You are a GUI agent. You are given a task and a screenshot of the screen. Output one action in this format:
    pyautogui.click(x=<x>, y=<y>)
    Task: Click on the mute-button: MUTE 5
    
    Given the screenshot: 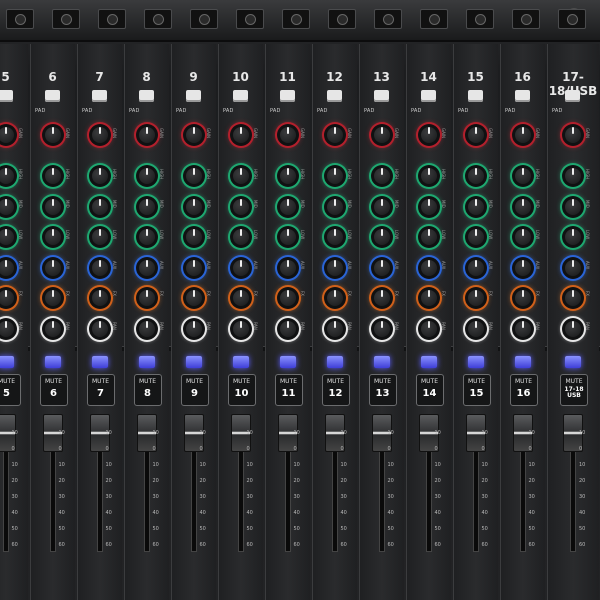 What is the action you would take?
    pyautogui.click(x=10, y=390)
    